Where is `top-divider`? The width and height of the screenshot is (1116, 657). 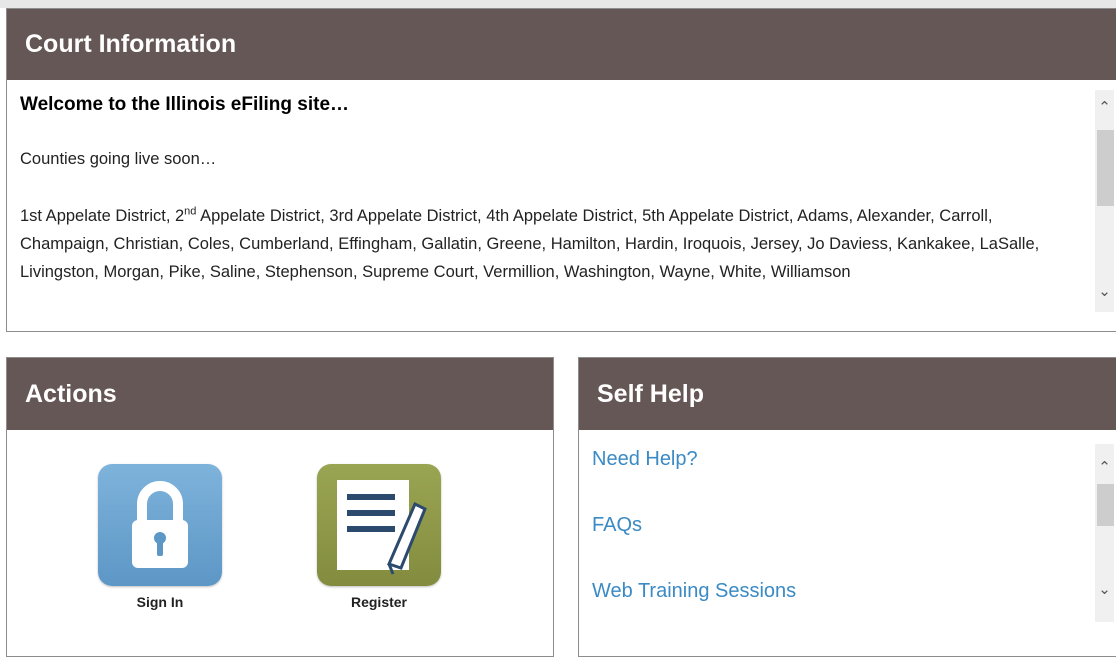 top-divider is located at coordinates (558, 4).